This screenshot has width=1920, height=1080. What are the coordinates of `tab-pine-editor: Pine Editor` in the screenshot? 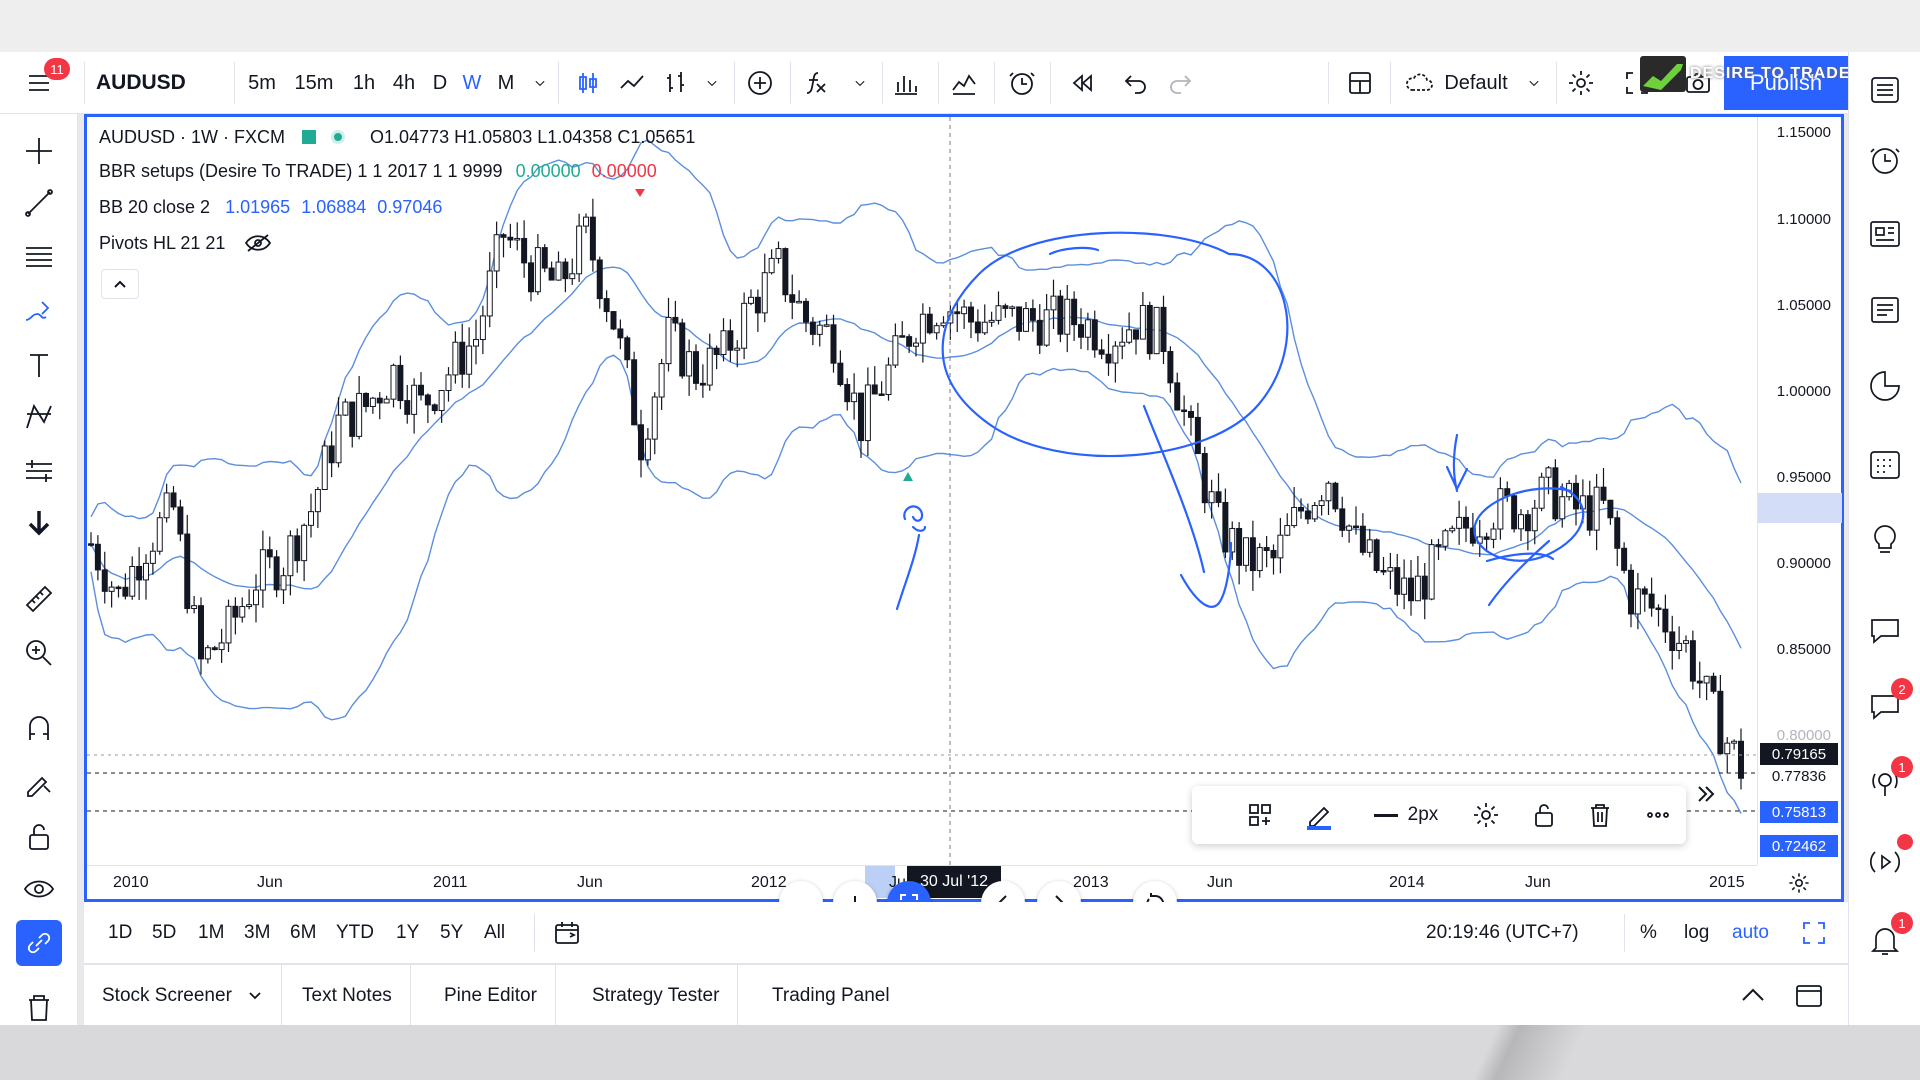 It's located at (491, 995).